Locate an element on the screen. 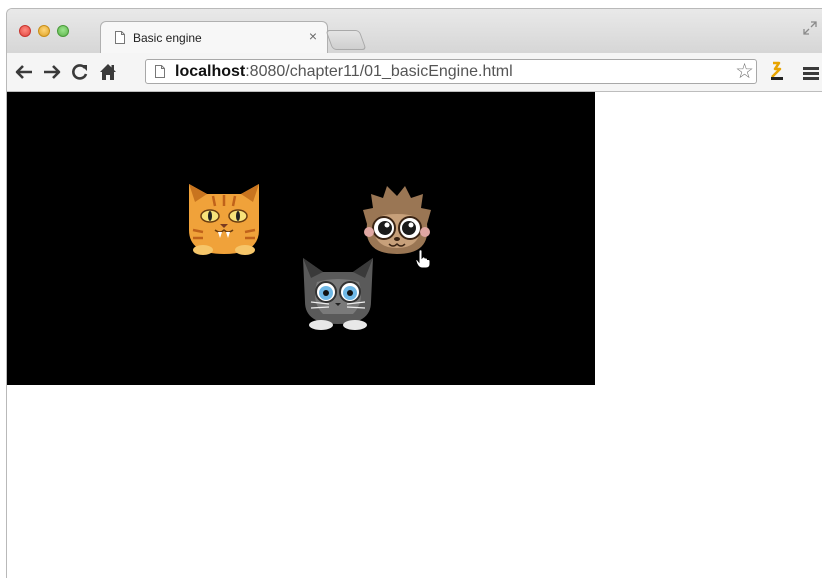  new-tab-button is located at coordinates (346, 40).